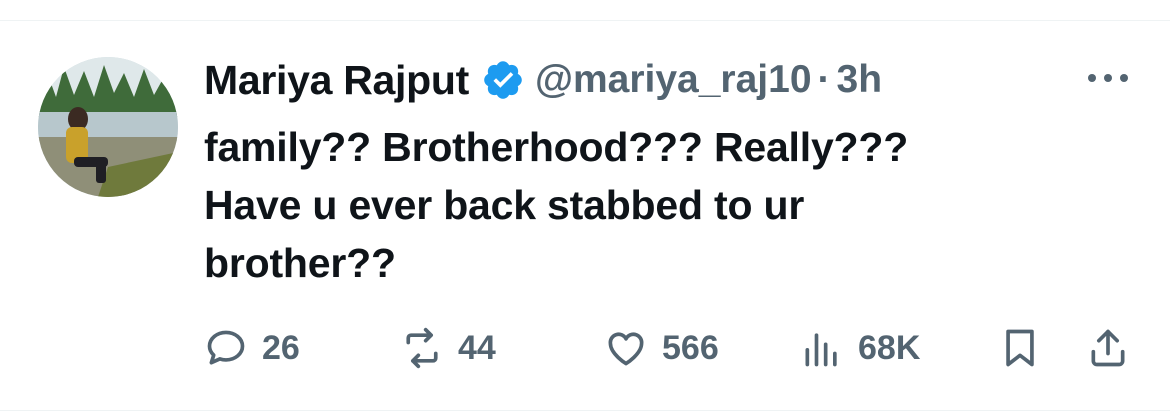 The height and width of the screenshot is (415, 1170). I want to click on timestamp: 3h, so click(860, 80).